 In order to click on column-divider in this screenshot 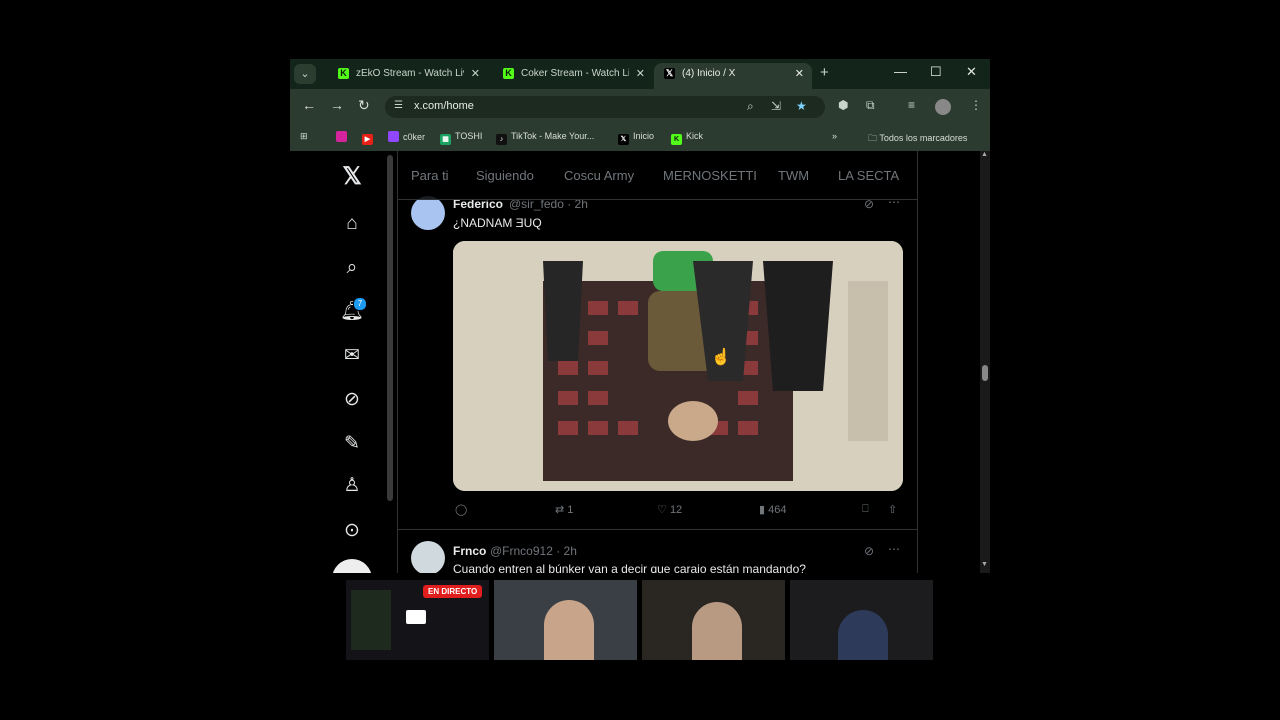, I will do `click(397, 362)`.